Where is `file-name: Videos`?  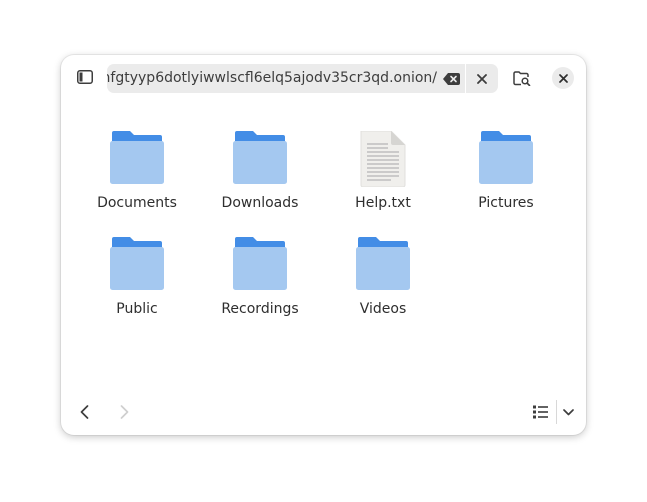 file-name: Videos is located at coordinates (383, 309).